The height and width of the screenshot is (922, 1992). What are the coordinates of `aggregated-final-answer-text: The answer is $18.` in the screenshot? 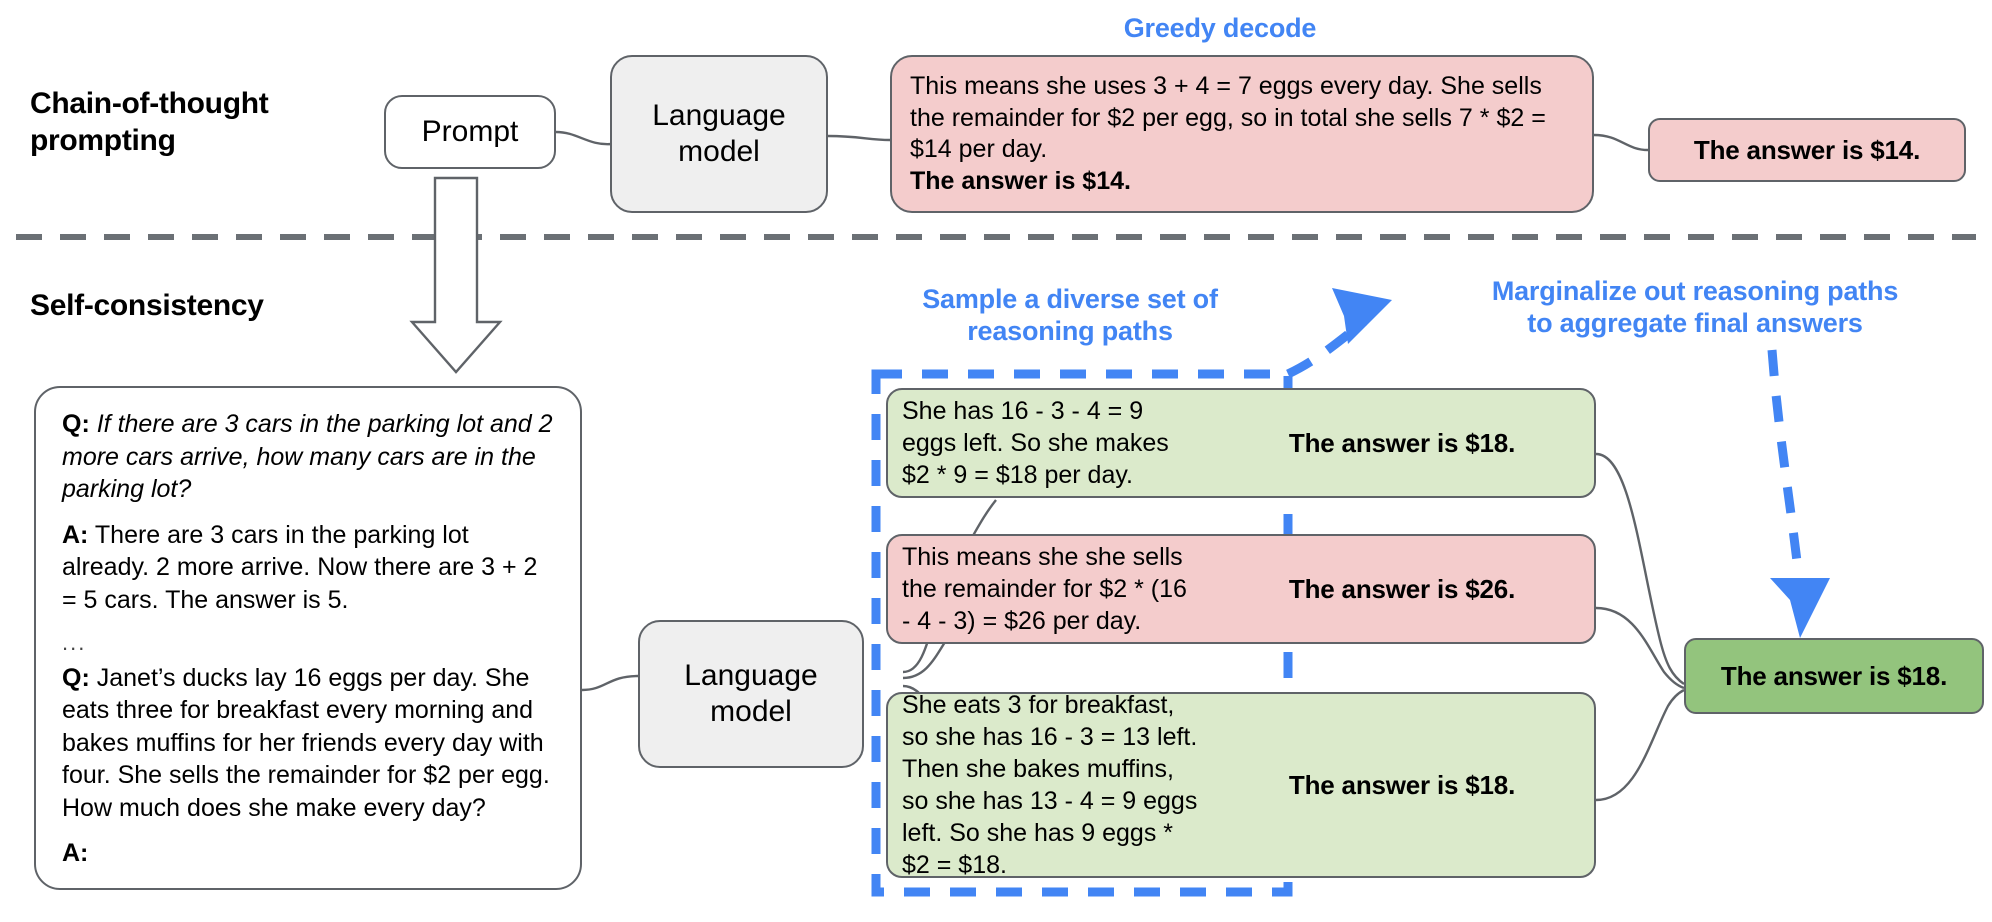 It's located at (1834, 675).